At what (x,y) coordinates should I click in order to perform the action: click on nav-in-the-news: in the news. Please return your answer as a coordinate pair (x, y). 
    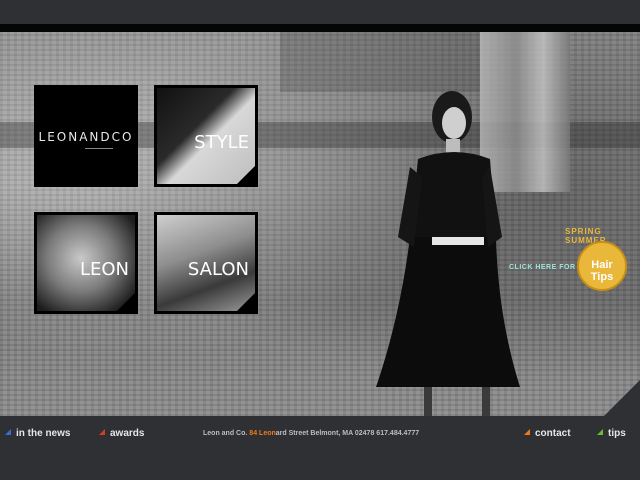
    Looking at the image, I should click on (37, 435).